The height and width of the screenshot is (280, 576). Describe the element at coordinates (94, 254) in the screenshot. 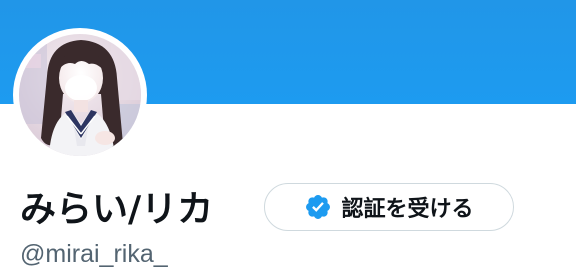

I see `user-handle: @mirai_rika_` at that location.